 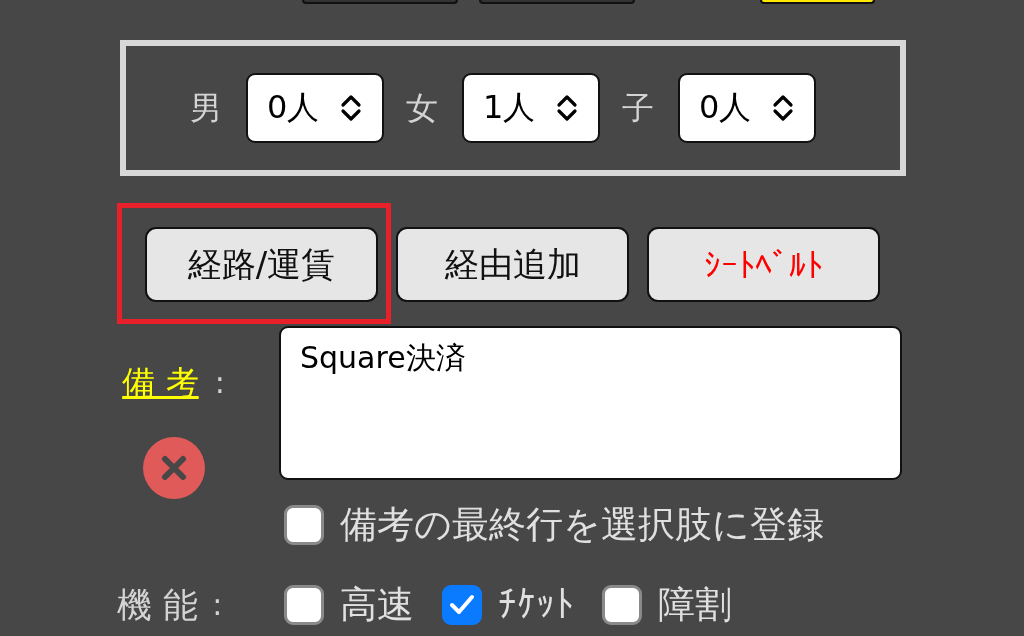 I want to click on count-select: 1人, so click(x=531, y=108).